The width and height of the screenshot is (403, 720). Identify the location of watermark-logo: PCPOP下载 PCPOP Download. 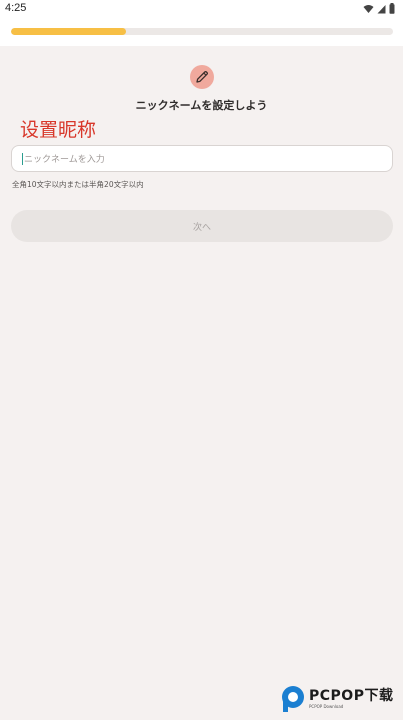
(340, 699).